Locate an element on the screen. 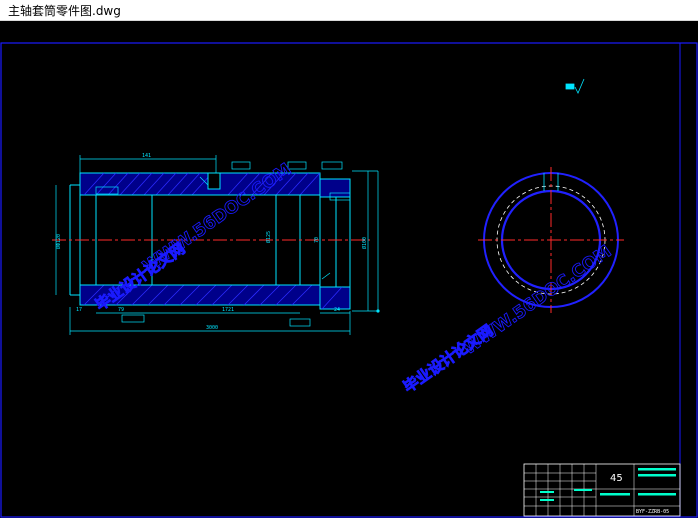  drawing-number: BYF-ZZRB-05 is located at coordinates (652, 512).